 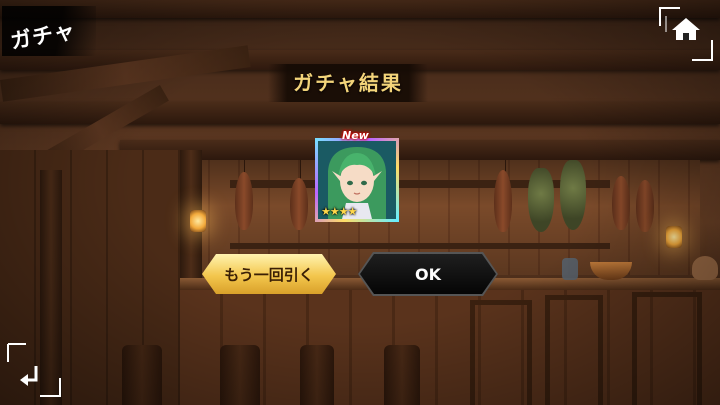 I want to click on back-button, so click(x=34, y=370).